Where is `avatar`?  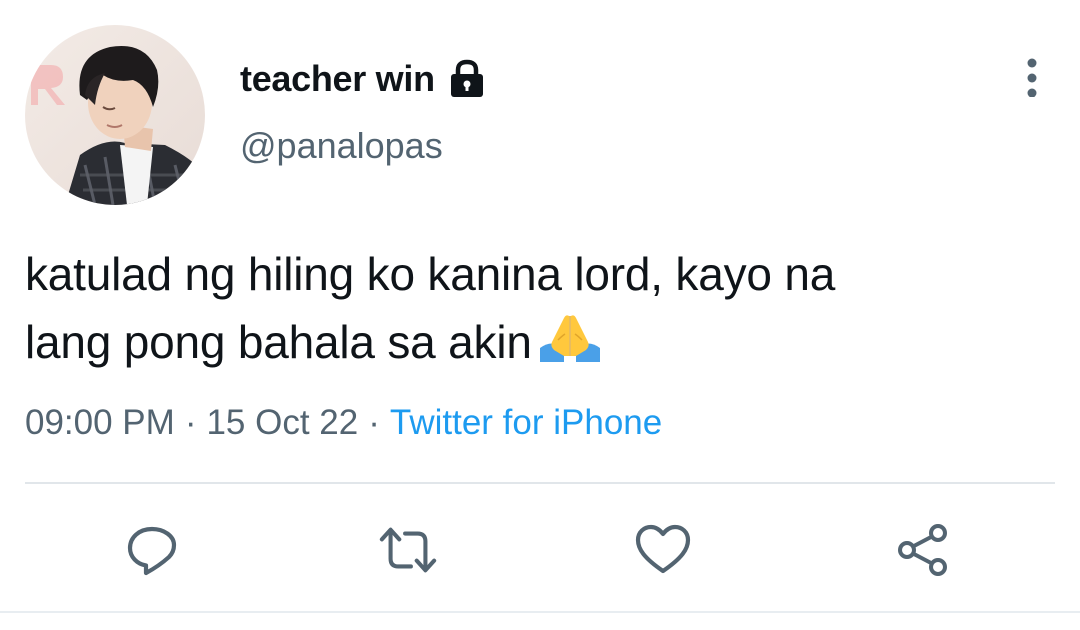
avatar is located at coordinates (115, 115).